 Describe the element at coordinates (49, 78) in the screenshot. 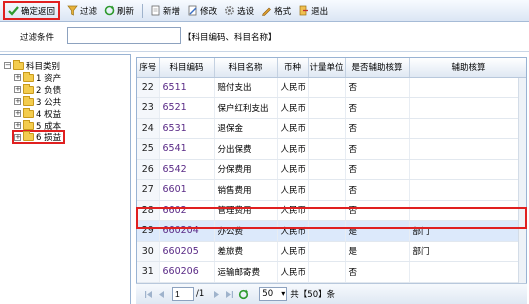

I see `tree-item-label: 1 资产` at that location.